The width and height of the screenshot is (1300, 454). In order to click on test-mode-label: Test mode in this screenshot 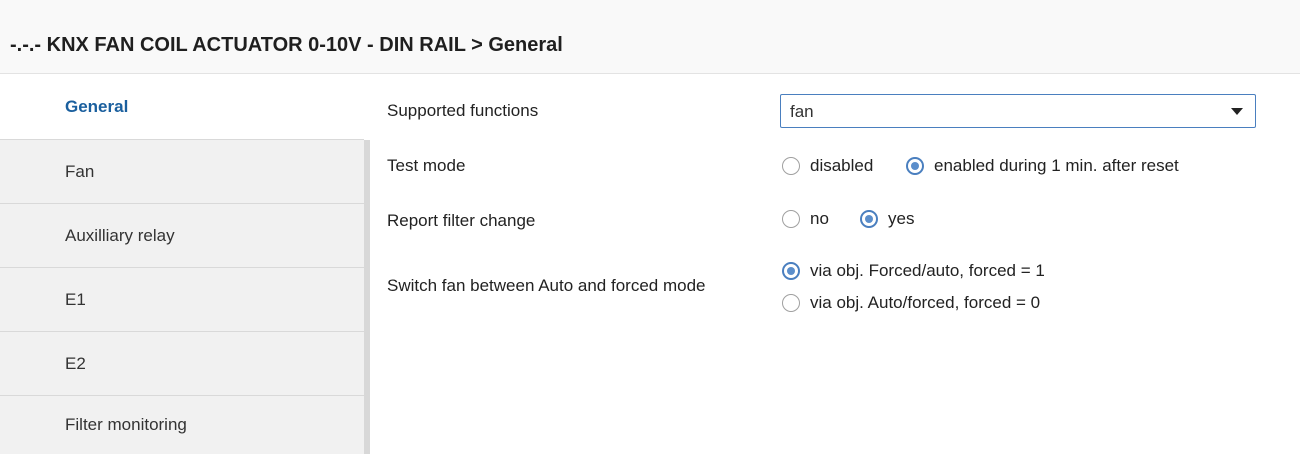, I will do `click(426, 165)`.